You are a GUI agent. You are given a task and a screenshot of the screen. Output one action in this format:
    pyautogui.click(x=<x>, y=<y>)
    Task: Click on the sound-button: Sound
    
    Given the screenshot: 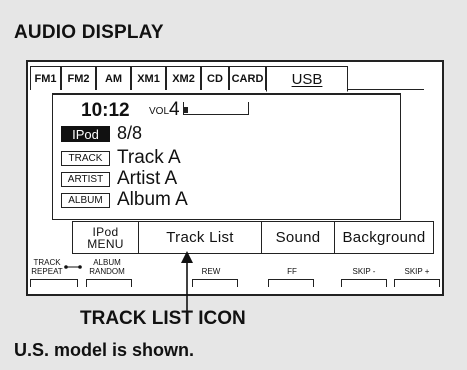 What is the action you would take?
    pyautogui.click(x=298, y=237)
    